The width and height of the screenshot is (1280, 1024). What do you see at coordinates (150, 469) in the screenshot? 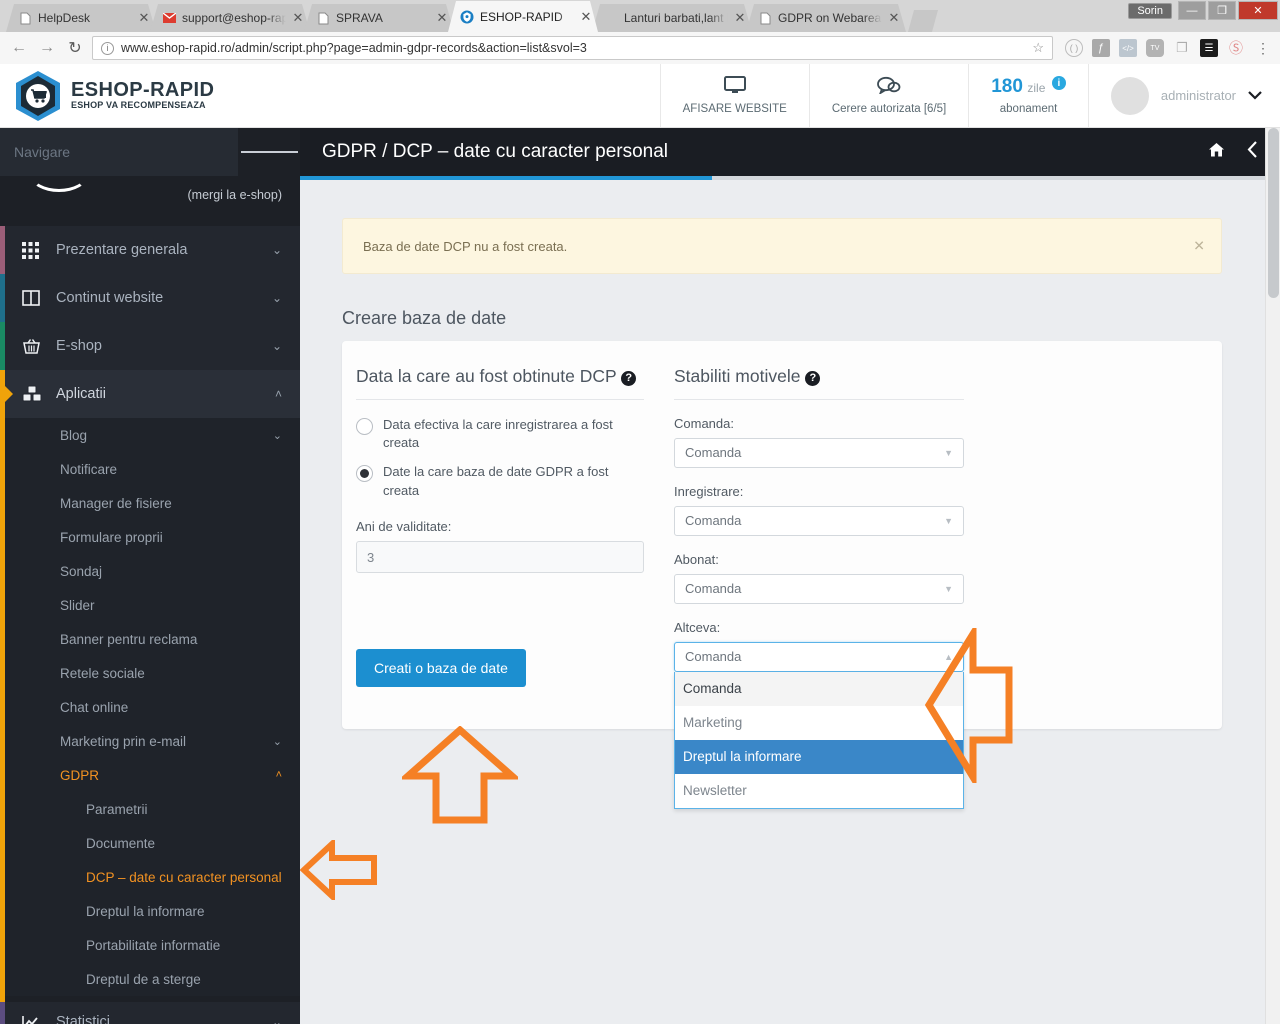
I see `sidebar-item-notificare: Notificare` at bounding box center [150, 469].